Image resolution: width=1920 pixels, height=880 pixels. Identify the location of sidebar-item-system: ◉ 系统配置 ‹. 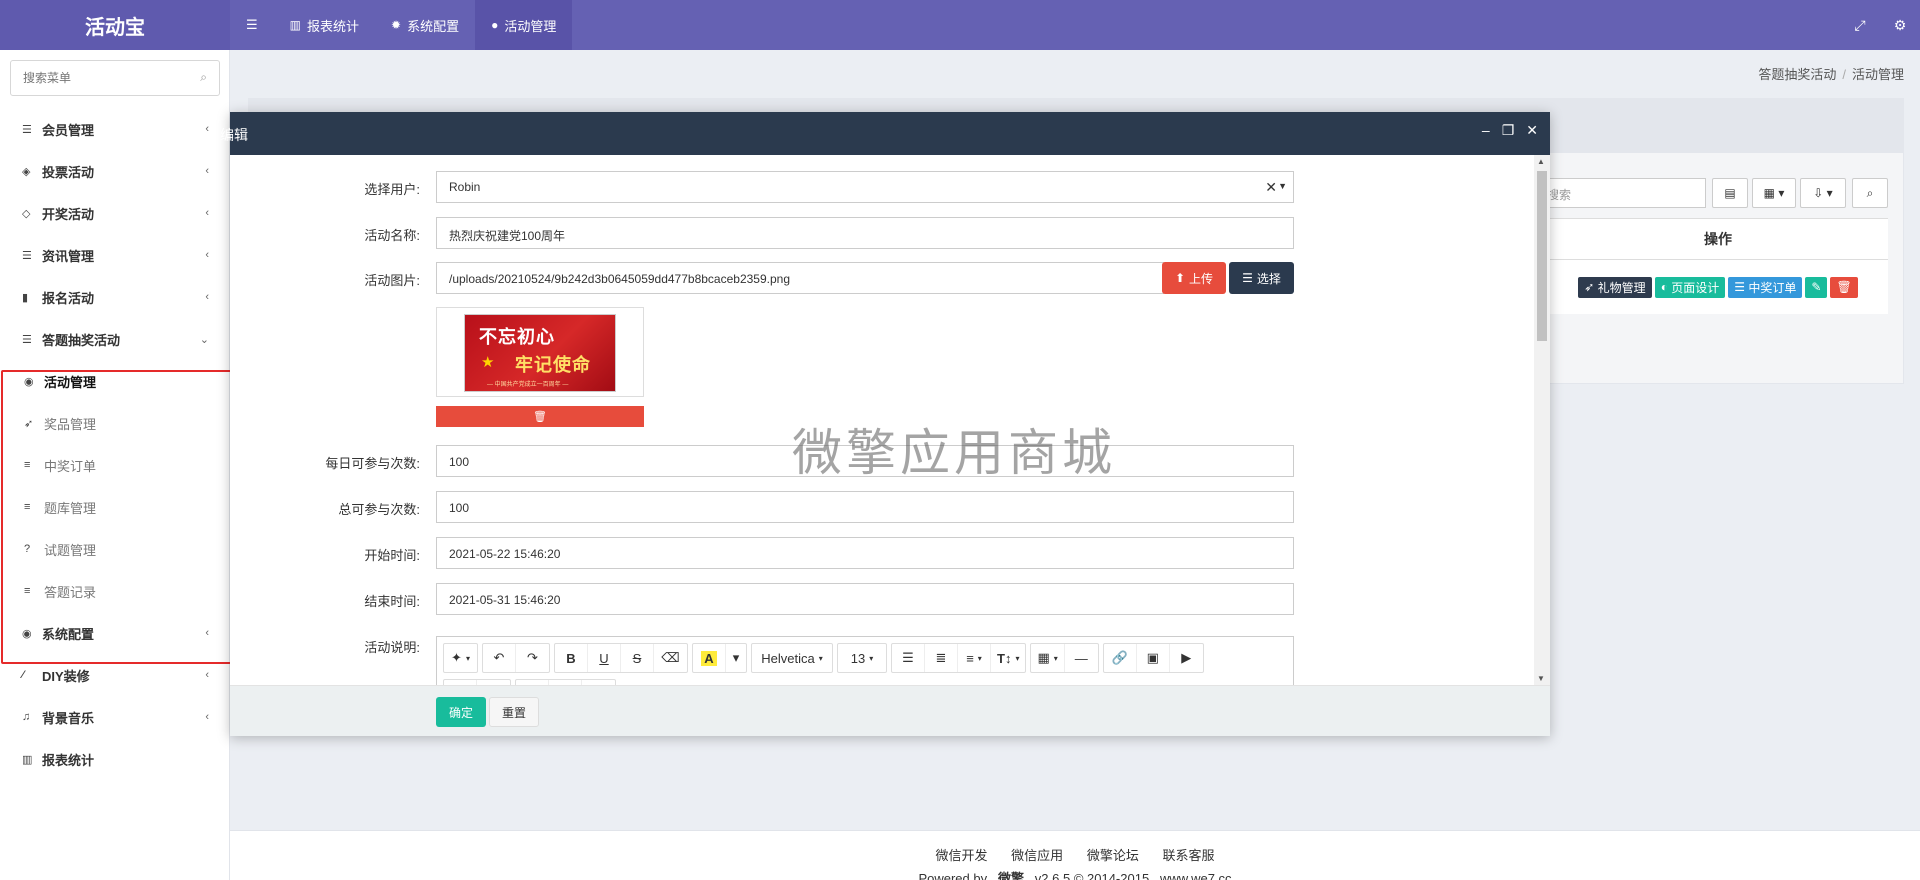
(114, 633).